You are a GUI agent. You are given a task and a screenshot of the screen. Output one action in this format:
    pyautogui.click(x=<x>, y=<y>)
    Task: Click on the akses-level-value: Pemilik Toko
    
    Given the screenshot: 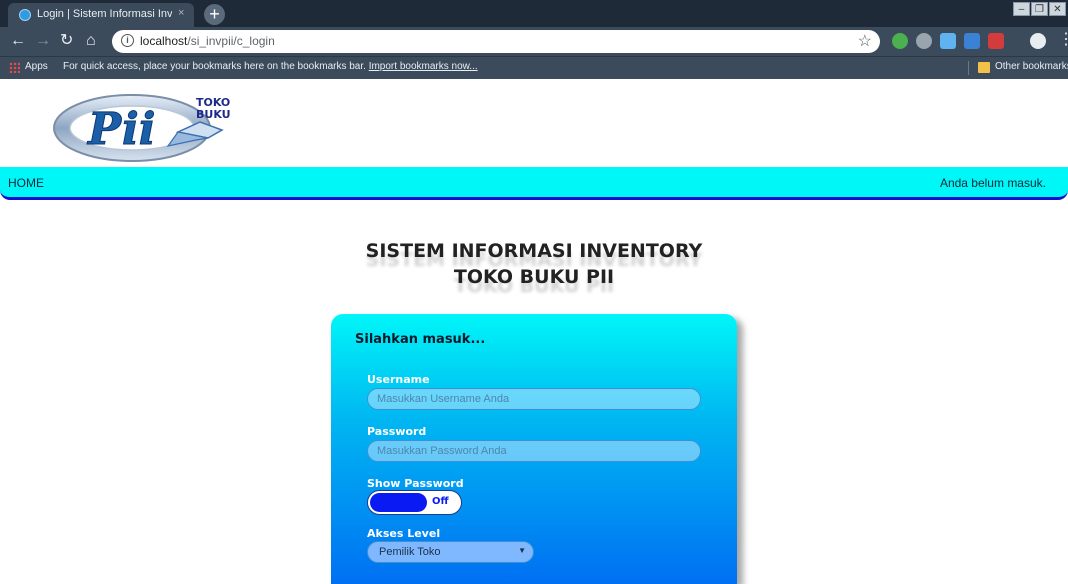 What is the action you would take?
    pyautogui.click(x=410, y=552)
    